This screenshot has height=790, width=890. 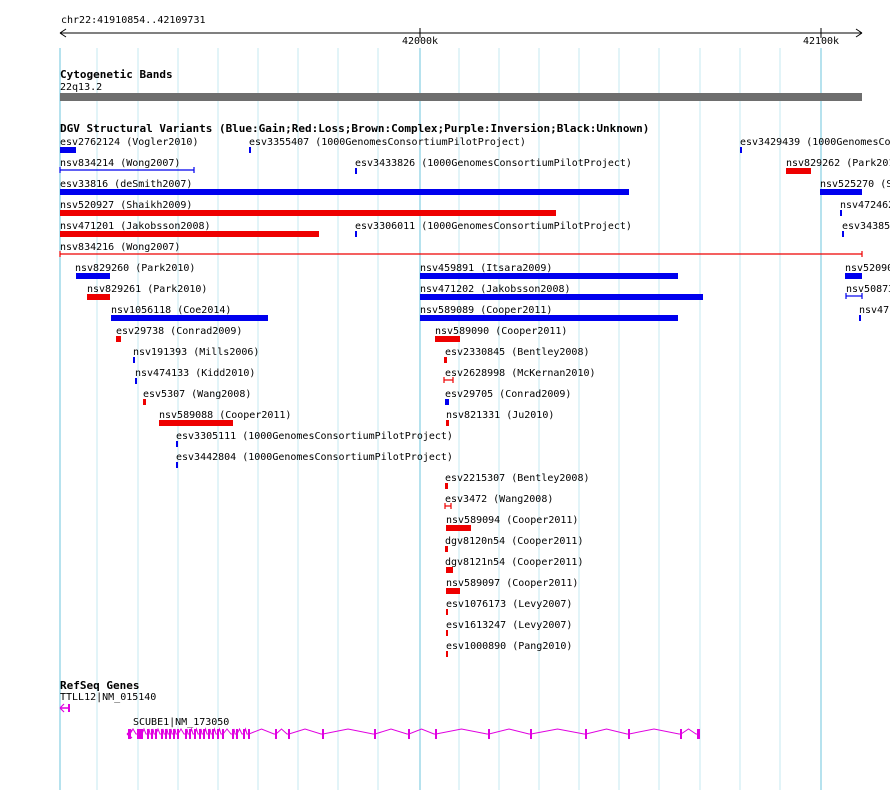 What do you see at coordinates (508, 394) in the screenshot?
I see `dgv-feature-label: esv29705 (Conrad2009)` at bounding box center [508, 394].